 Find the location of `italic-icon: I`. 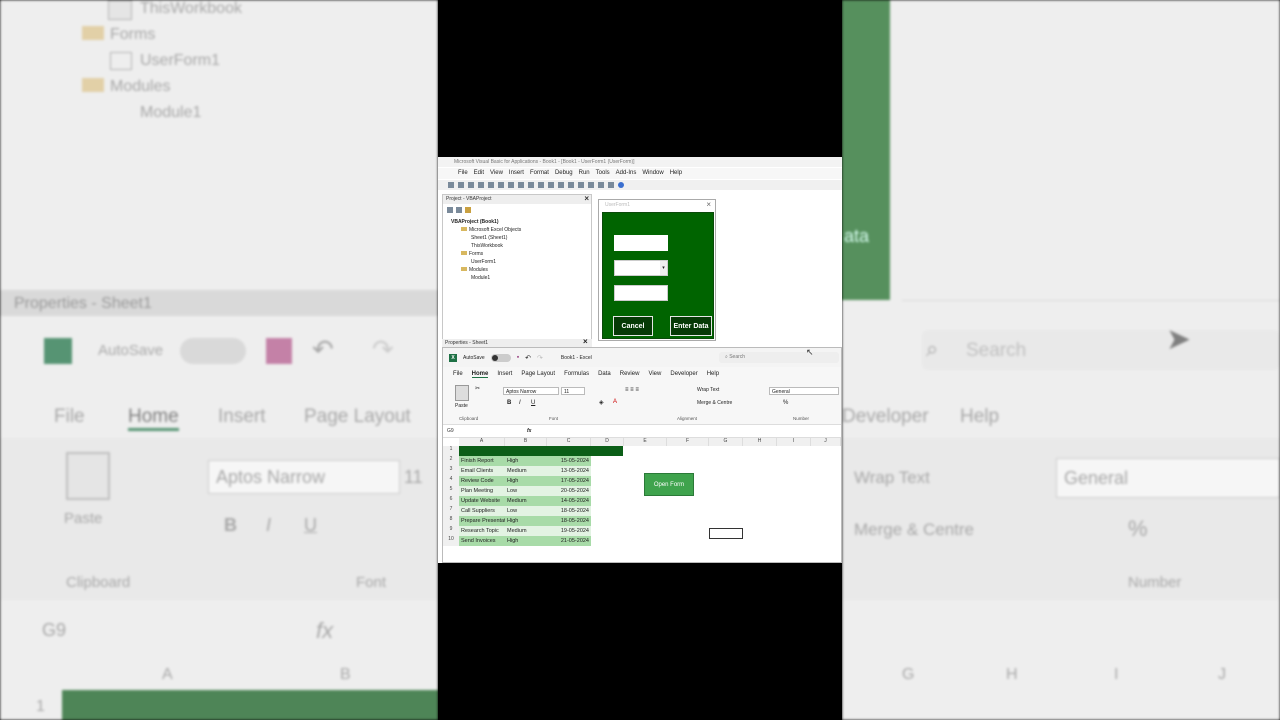

italic-icon: I is located at coordinates (520, 403).